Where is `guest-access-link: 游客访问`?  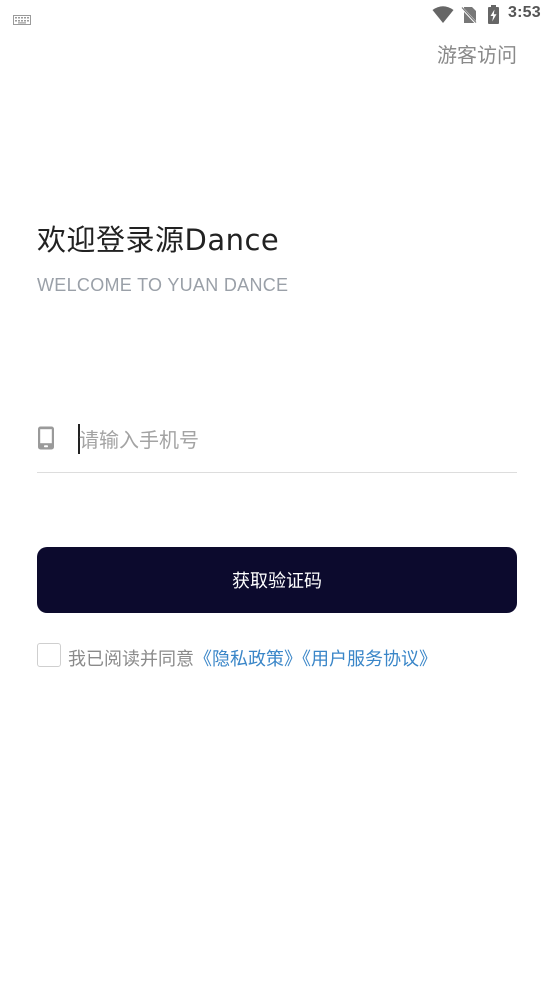
guest-access-link: 游客访问 is located at coordinates (477, 53).